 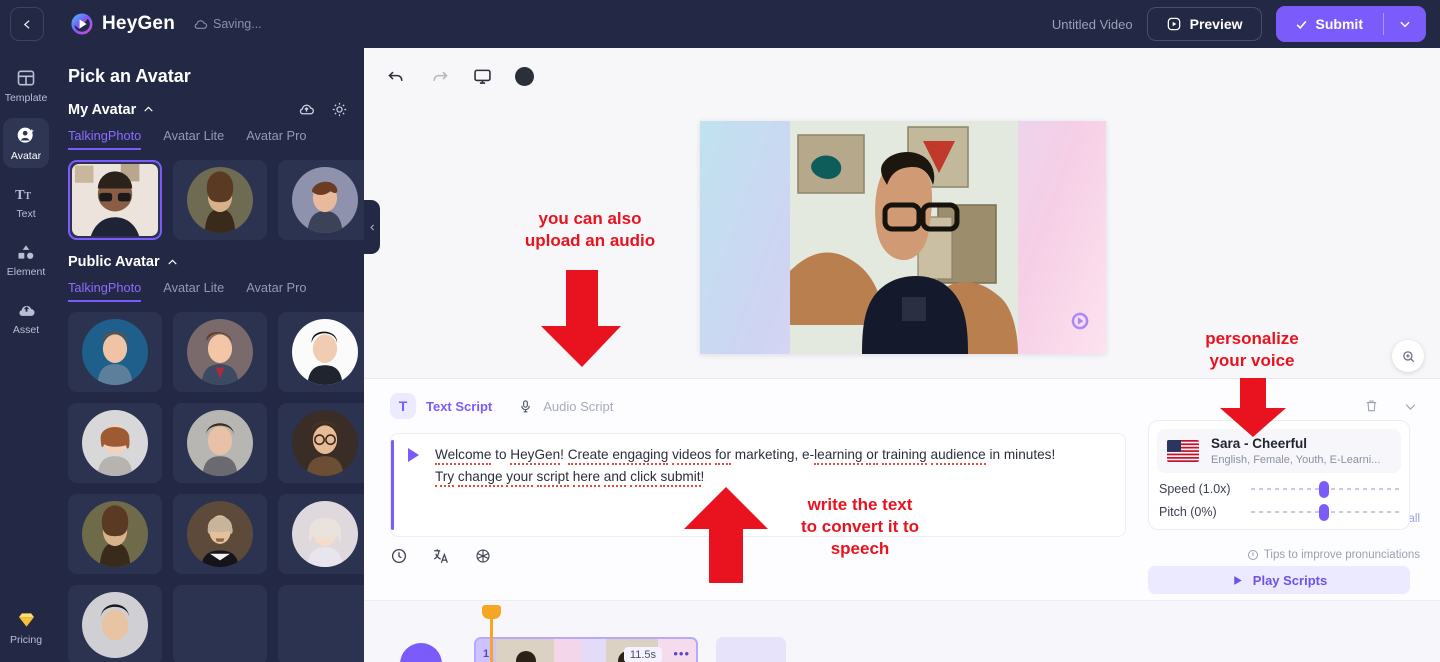 I want to click on preview-button: Preview, so click(x=1204, y=24).